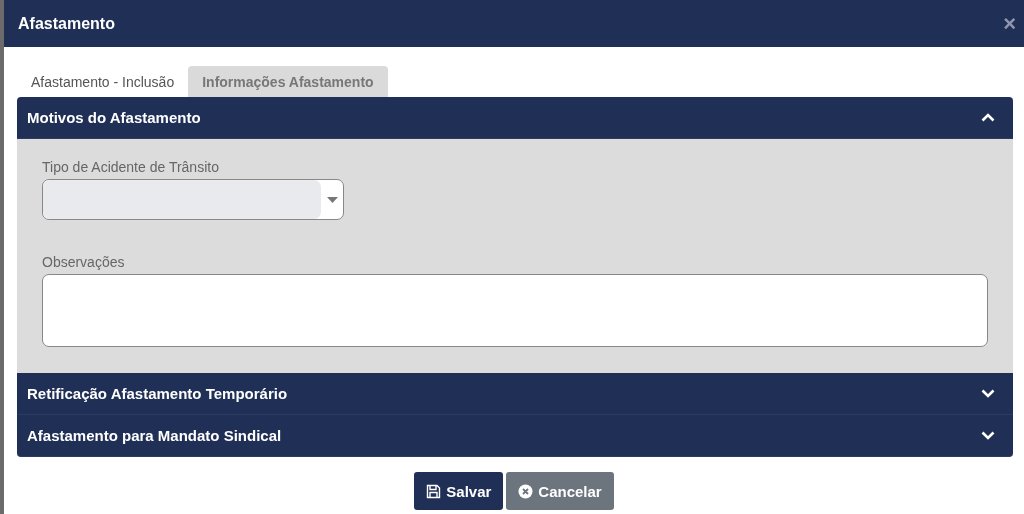 The height and width of the screenshot is (514, 1024). I want to click on close-button: ×, so click(1009, 23).